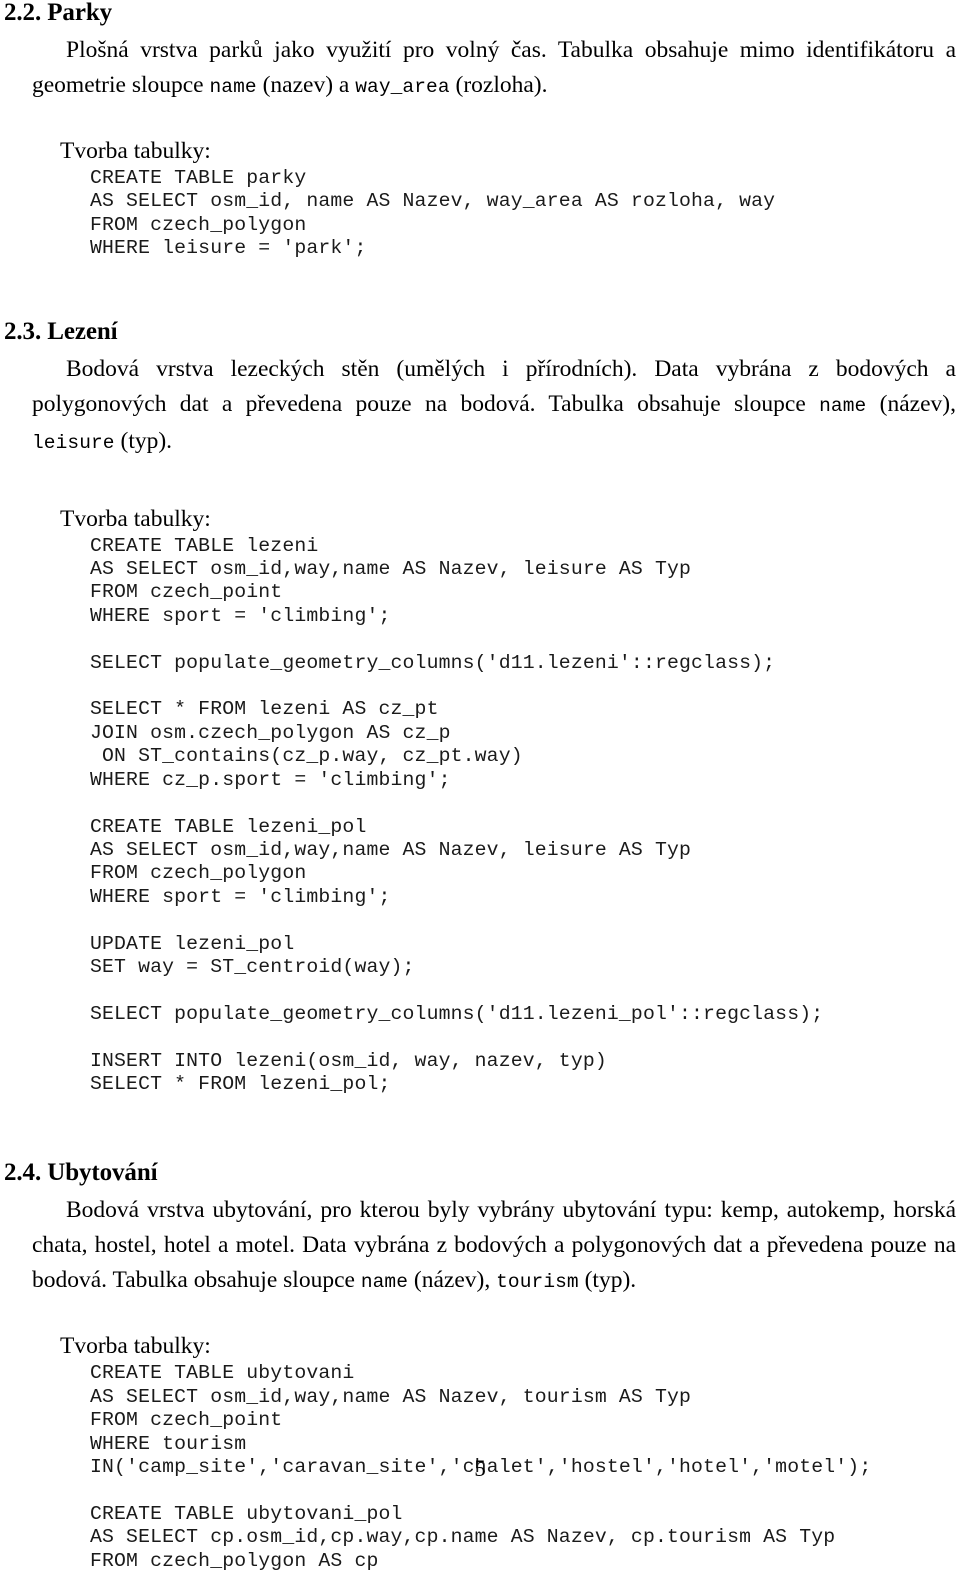 The image size is (960, 1573). What do you see at coordinates (498, 85) in the screenshot?
I see `paragraph-text: (rozloha).` at bounding box center [498, 85].